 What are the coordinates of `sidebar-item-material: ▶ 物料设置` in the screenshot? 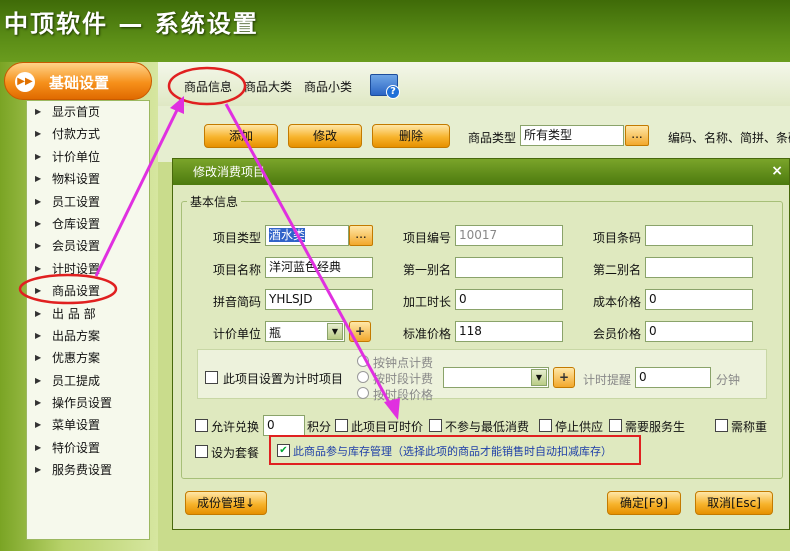 It's located at (88, 179).